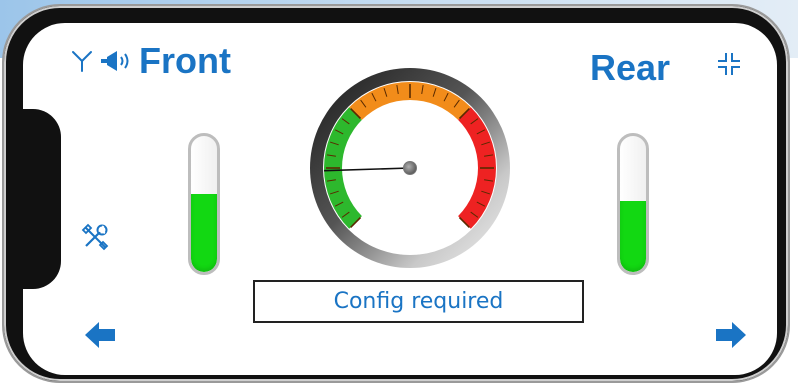 Image resolution: width=798 pixels, height=385 pixels. What do you see at coordinates (731, 335) in the screenshot?
I see `arrow-right-icon` at bounding box center [731, 335].